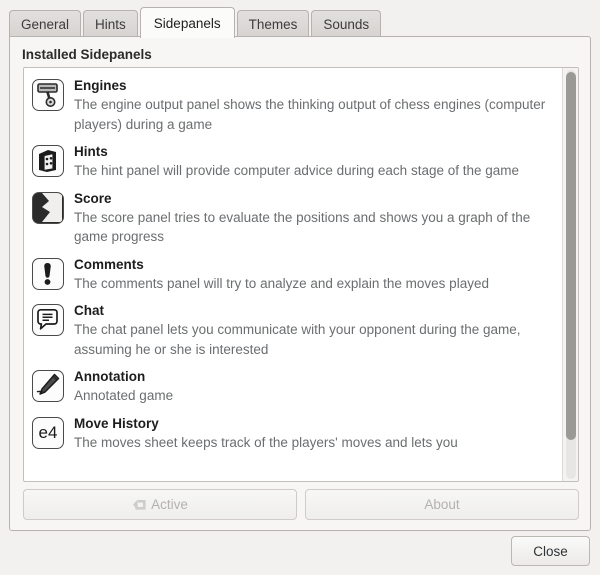  What do you see at coordinates (110, 376) in the screenshot?
I see `list-item-title: Annotation` at bounding box center [110, 376].